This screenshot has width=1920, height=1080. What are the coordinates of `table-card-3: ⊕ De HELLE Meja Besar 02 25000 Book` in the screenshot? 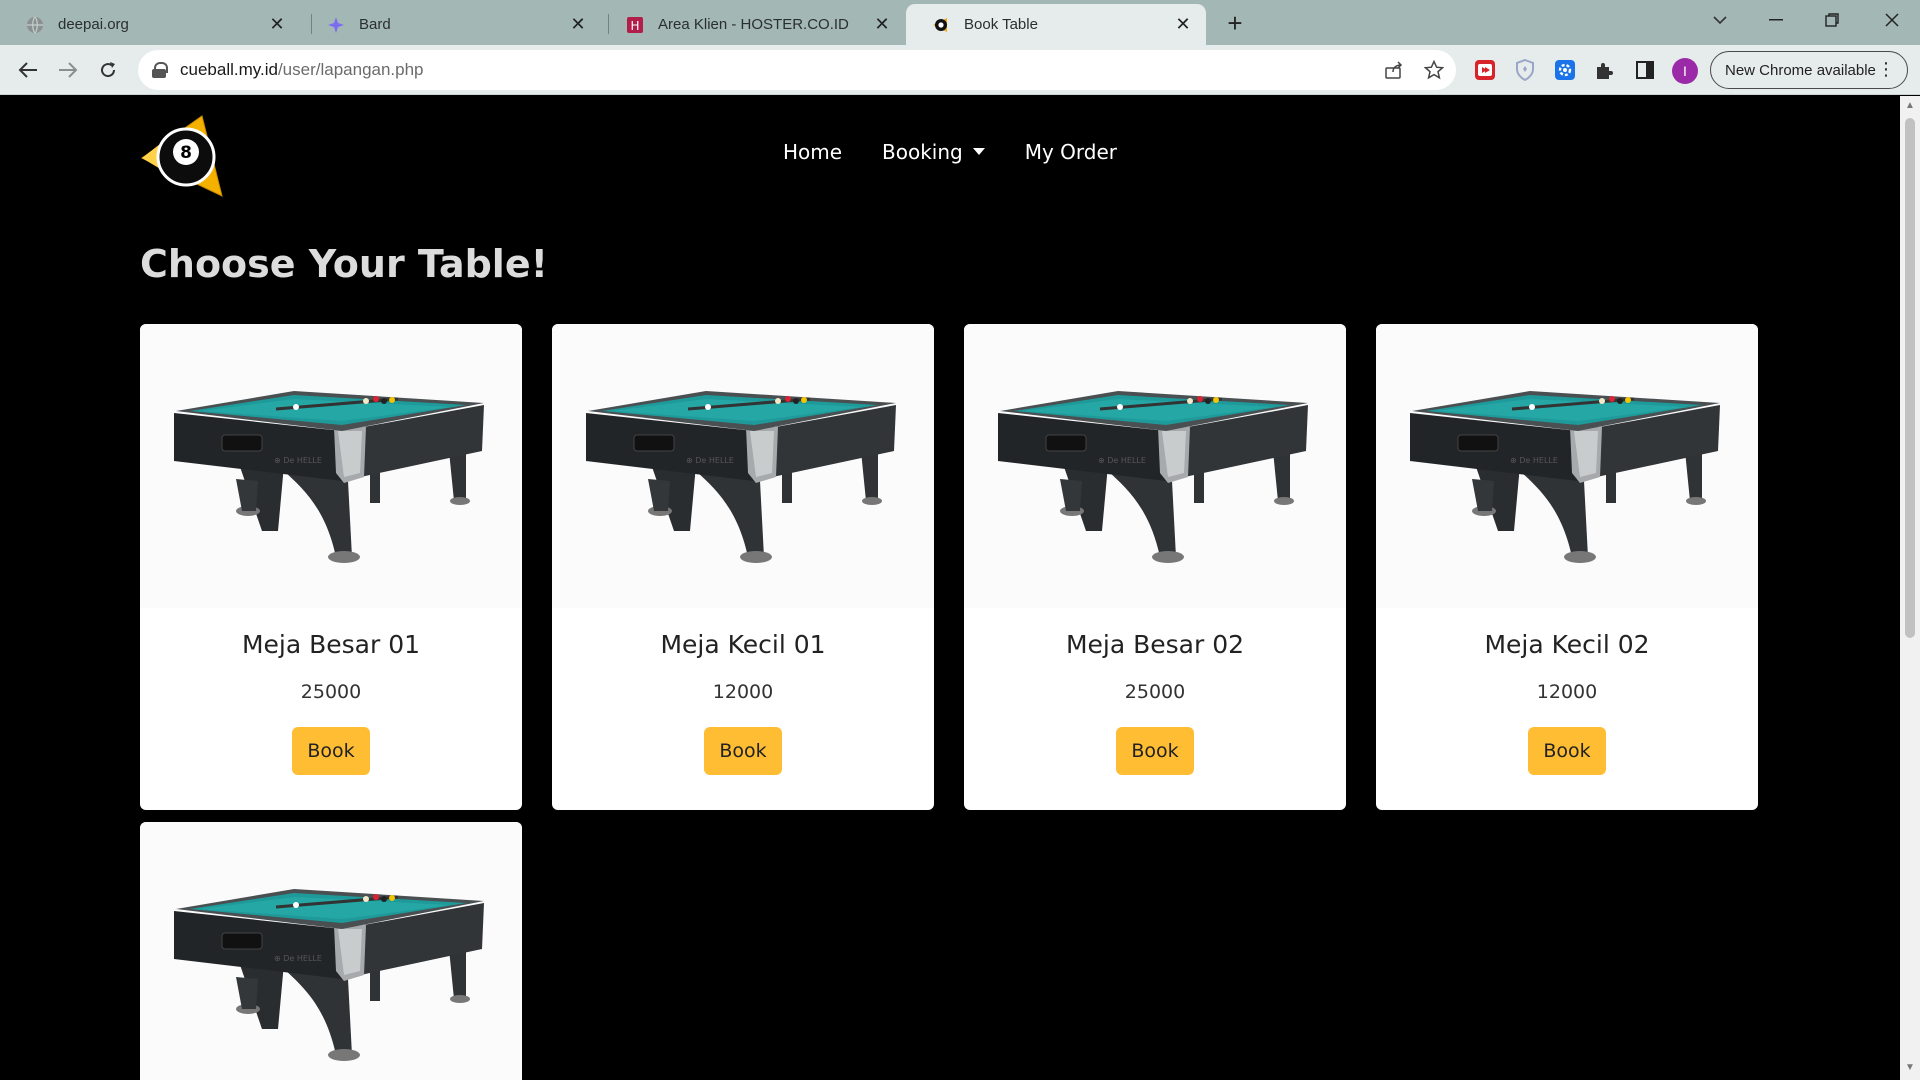 It's located at (1155, 567).